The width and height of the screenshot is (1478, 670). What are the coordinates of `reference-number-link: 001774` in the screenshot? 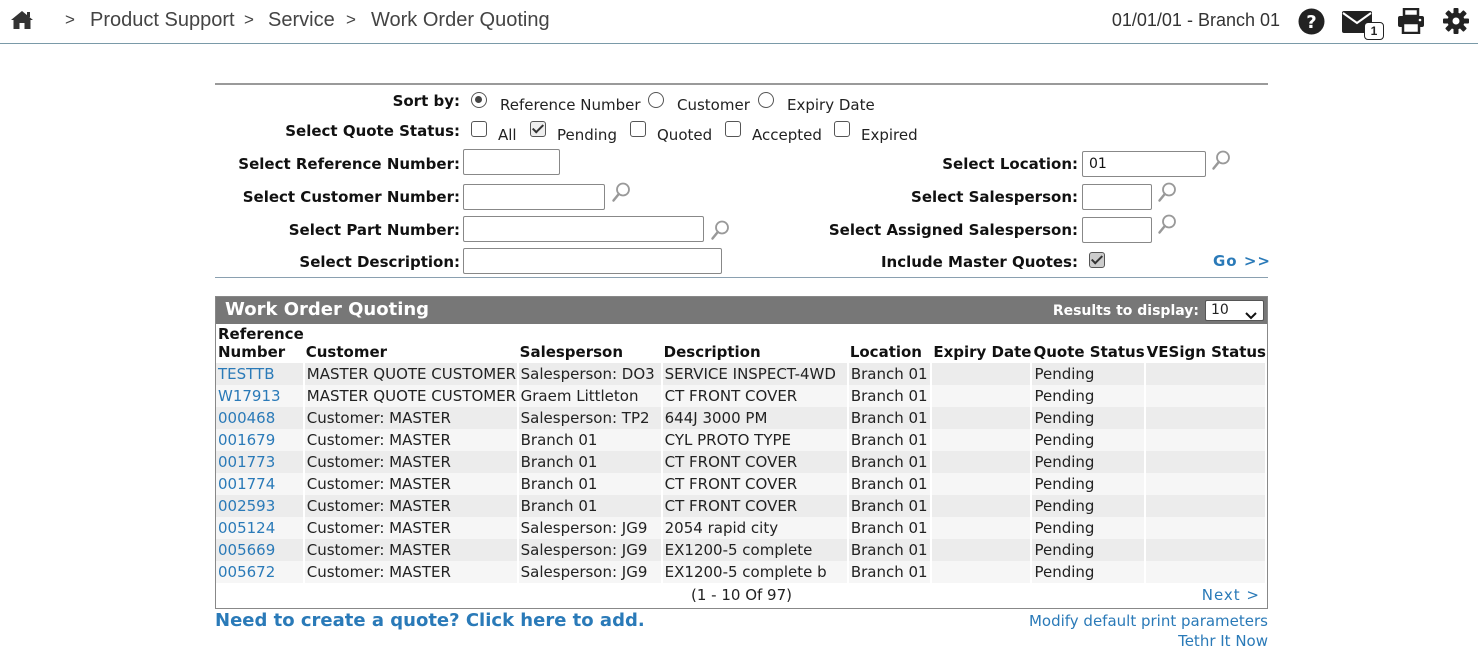 It's located at (260, 484).